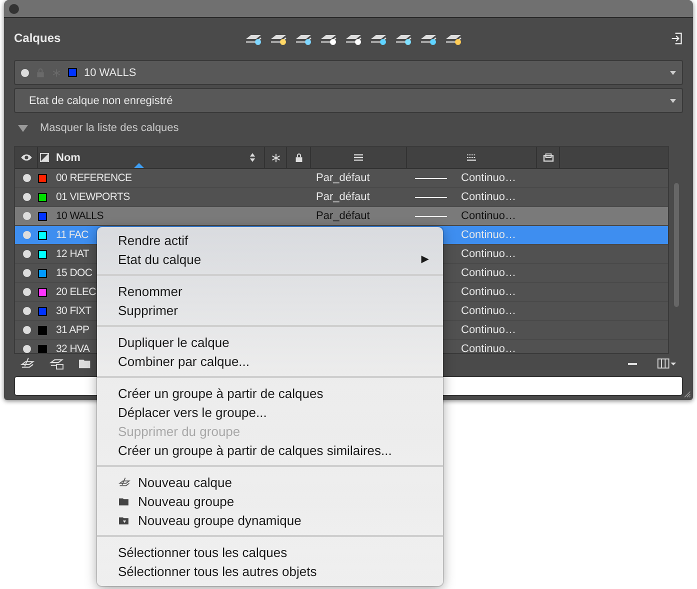  What do you see at coordinates (74, 311) in the screenshot?
I see `layer-name: 30 FIXT` at bounding box center [74, 311].